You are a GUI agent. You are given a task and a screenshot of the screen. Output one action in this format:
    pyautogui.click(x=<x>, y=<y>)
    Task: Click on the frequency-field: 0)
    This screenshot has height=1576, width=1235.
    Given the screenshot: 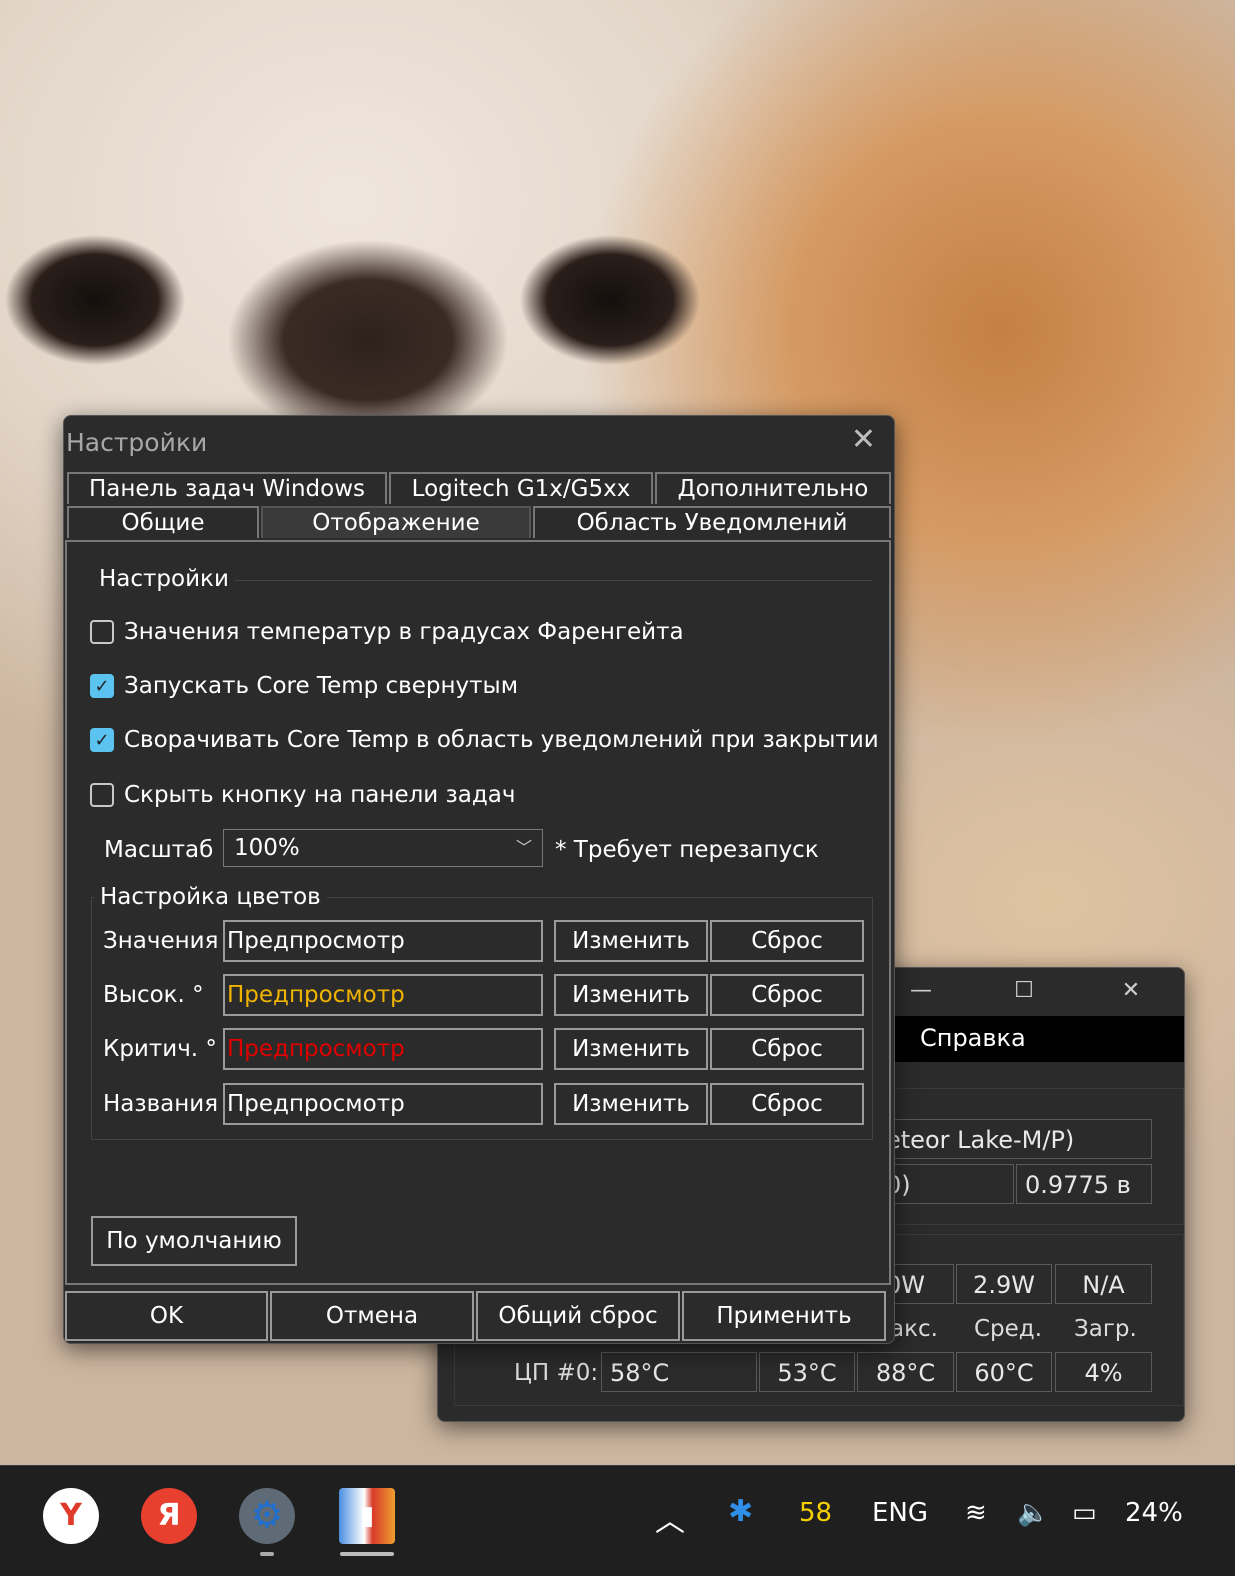 What is the action you would take?
    pyautogui.click(x=946, y=1184)
    